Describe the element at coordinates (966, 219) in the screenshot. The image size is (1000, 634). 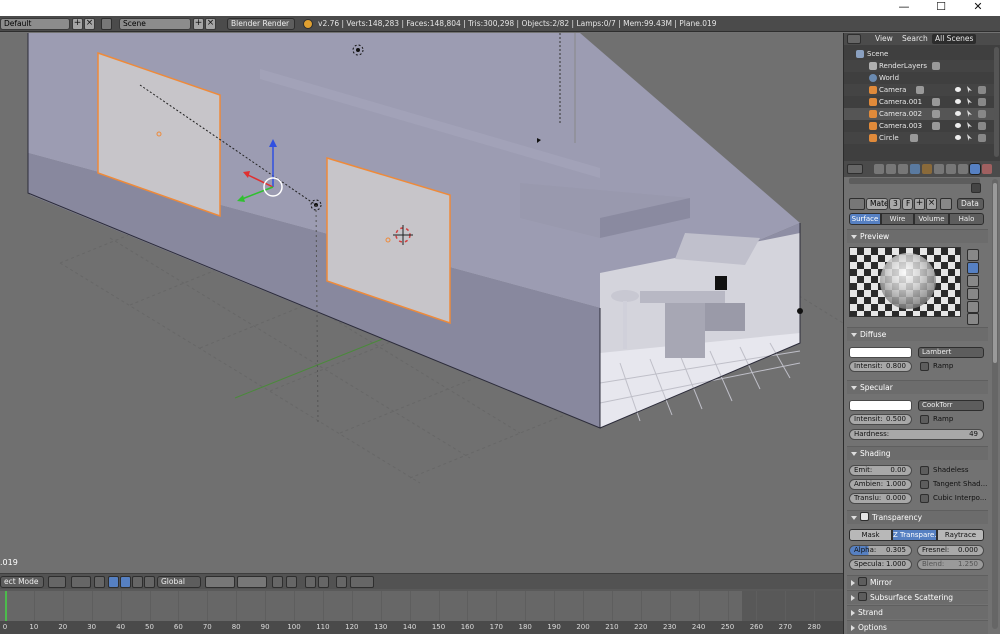
I see `tab-halo: Halo` at that location.